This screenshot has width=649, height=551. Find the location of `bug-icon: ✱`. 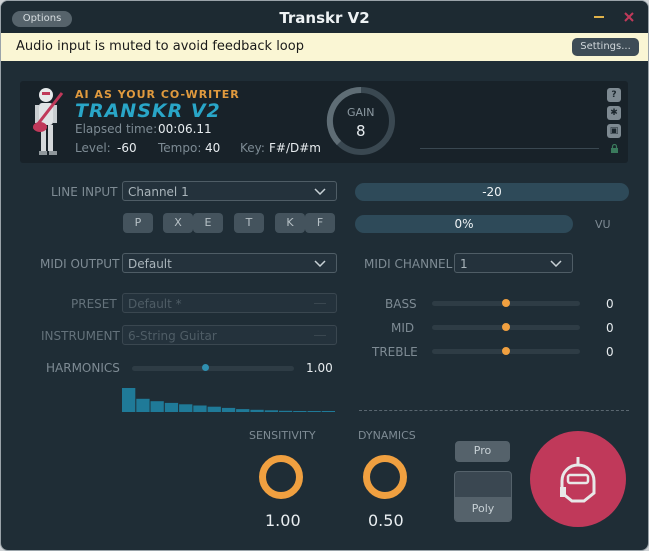

bug-icon: ✱ is located at coordinates (614, 113).